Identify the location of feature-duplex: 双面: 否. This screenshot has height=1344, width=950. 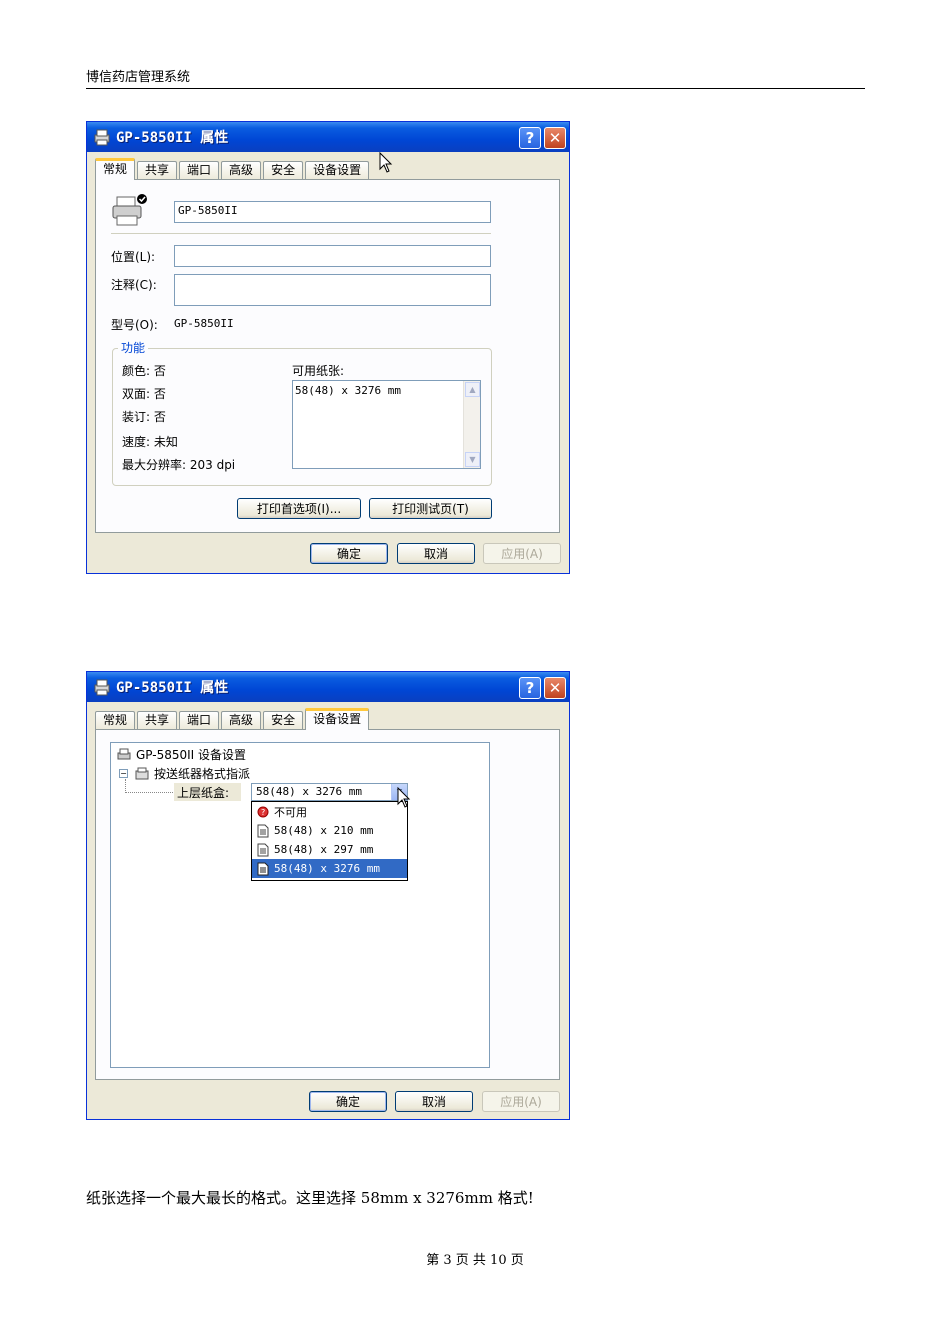
(144, 394).